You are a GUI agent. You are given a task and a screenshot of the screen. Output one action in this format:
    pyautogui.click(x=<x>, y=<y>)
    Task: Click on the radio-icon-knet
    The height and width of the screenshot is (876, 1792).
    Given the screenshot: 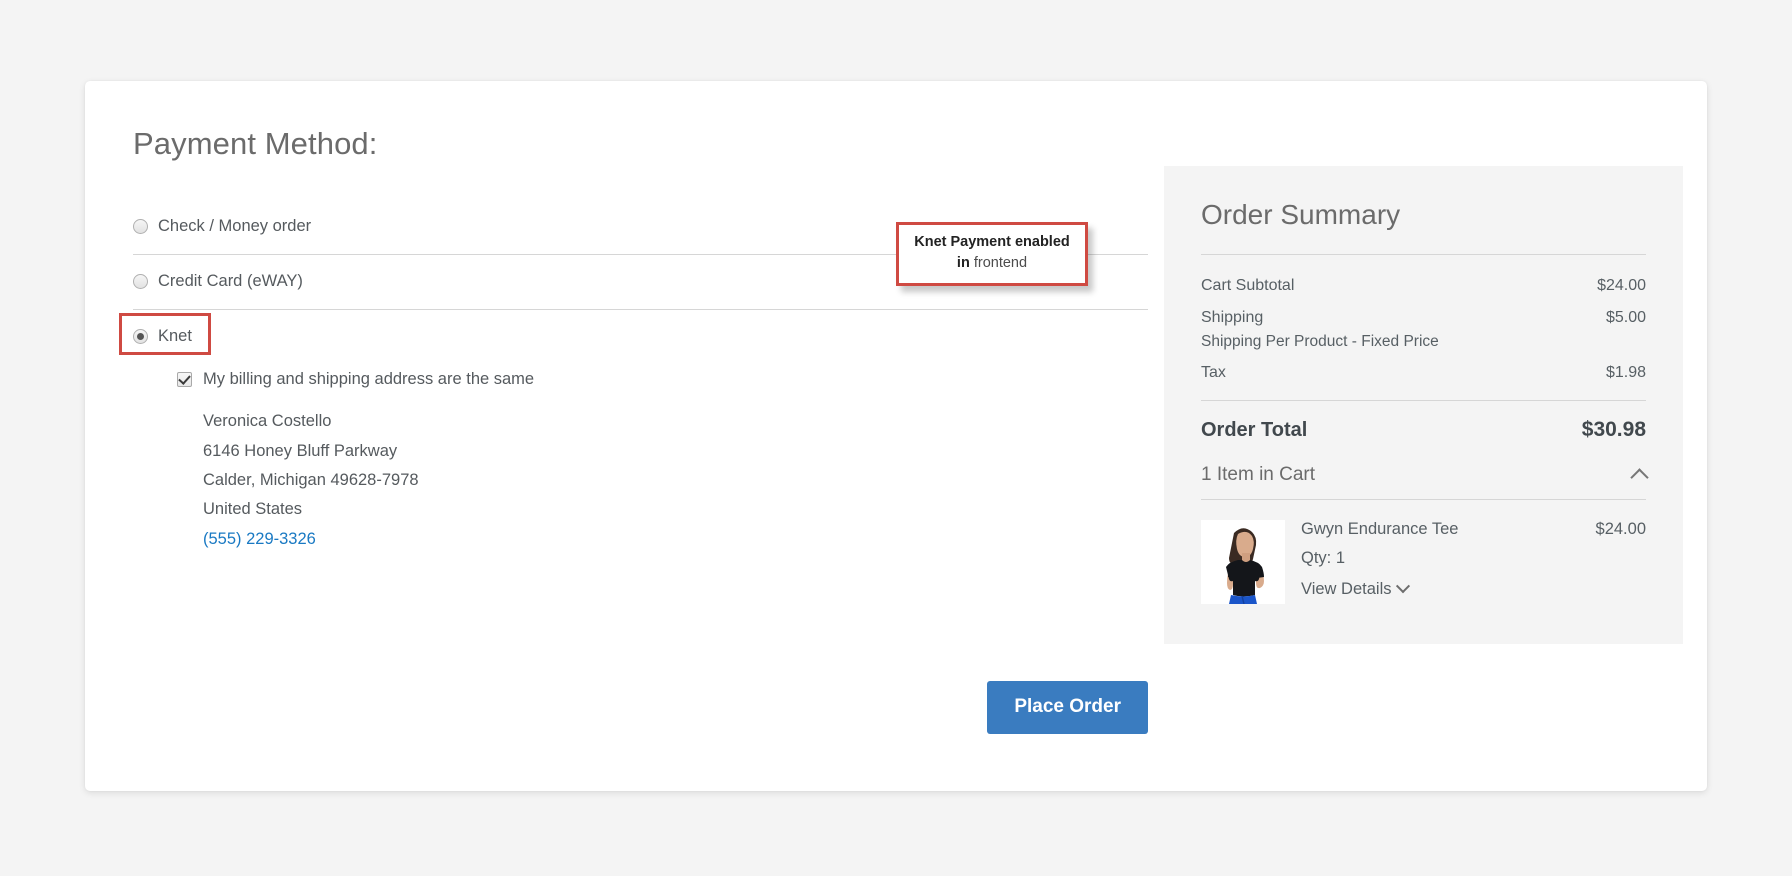 What is the action you would take?
    pyautogui.click(x=140, y=336)
    